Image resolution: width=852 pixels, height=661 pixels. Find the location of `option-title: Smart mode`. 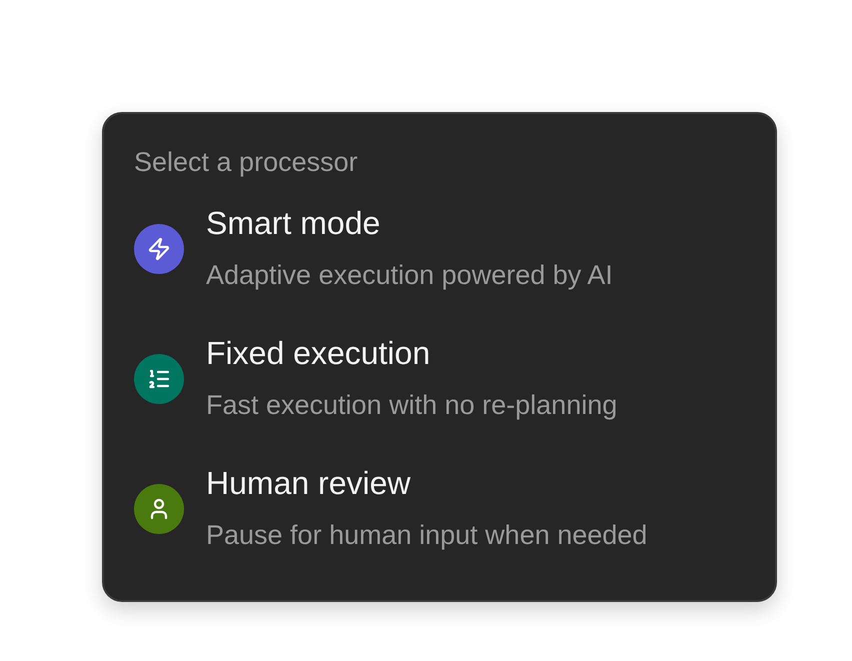

option-title: Smart mode is located at coordinates (294, 223).